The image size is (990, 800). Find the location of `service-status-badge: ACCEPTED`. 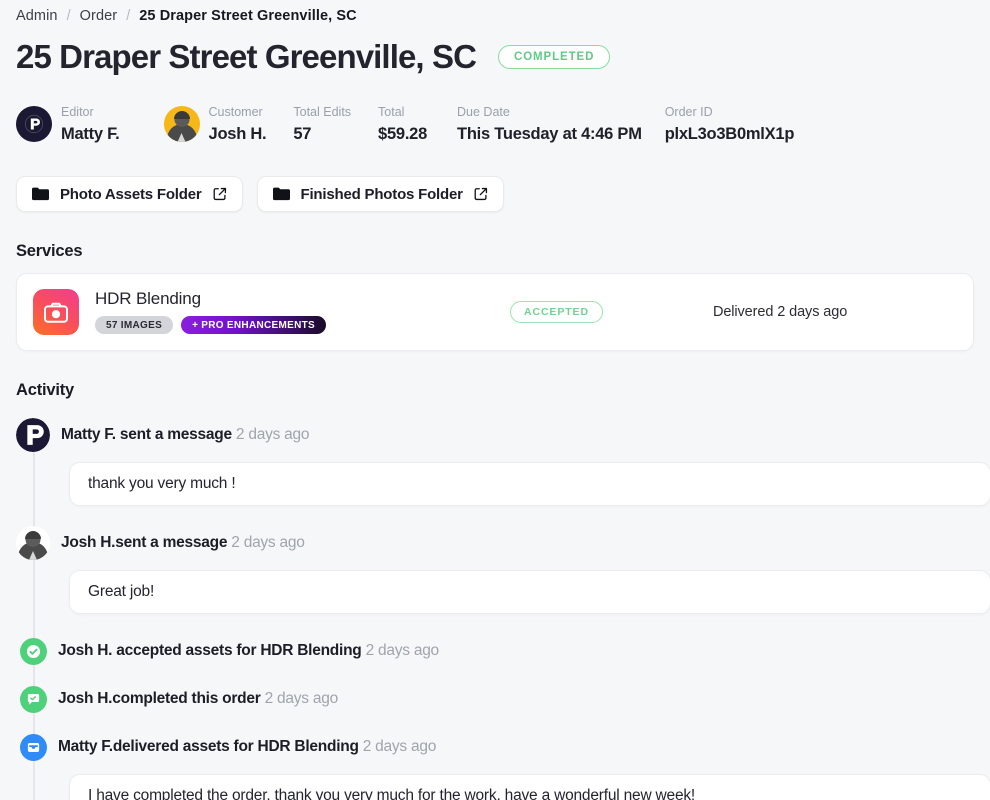

service-status-badge: ACCEPTED is located at coordinates (556, 312).